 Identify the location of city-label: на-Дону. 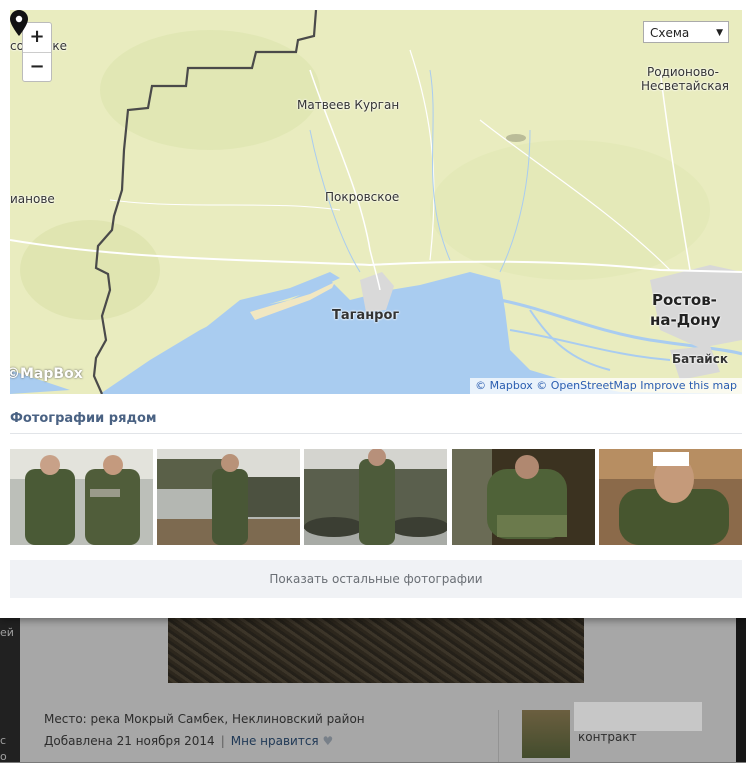
(685, 320).